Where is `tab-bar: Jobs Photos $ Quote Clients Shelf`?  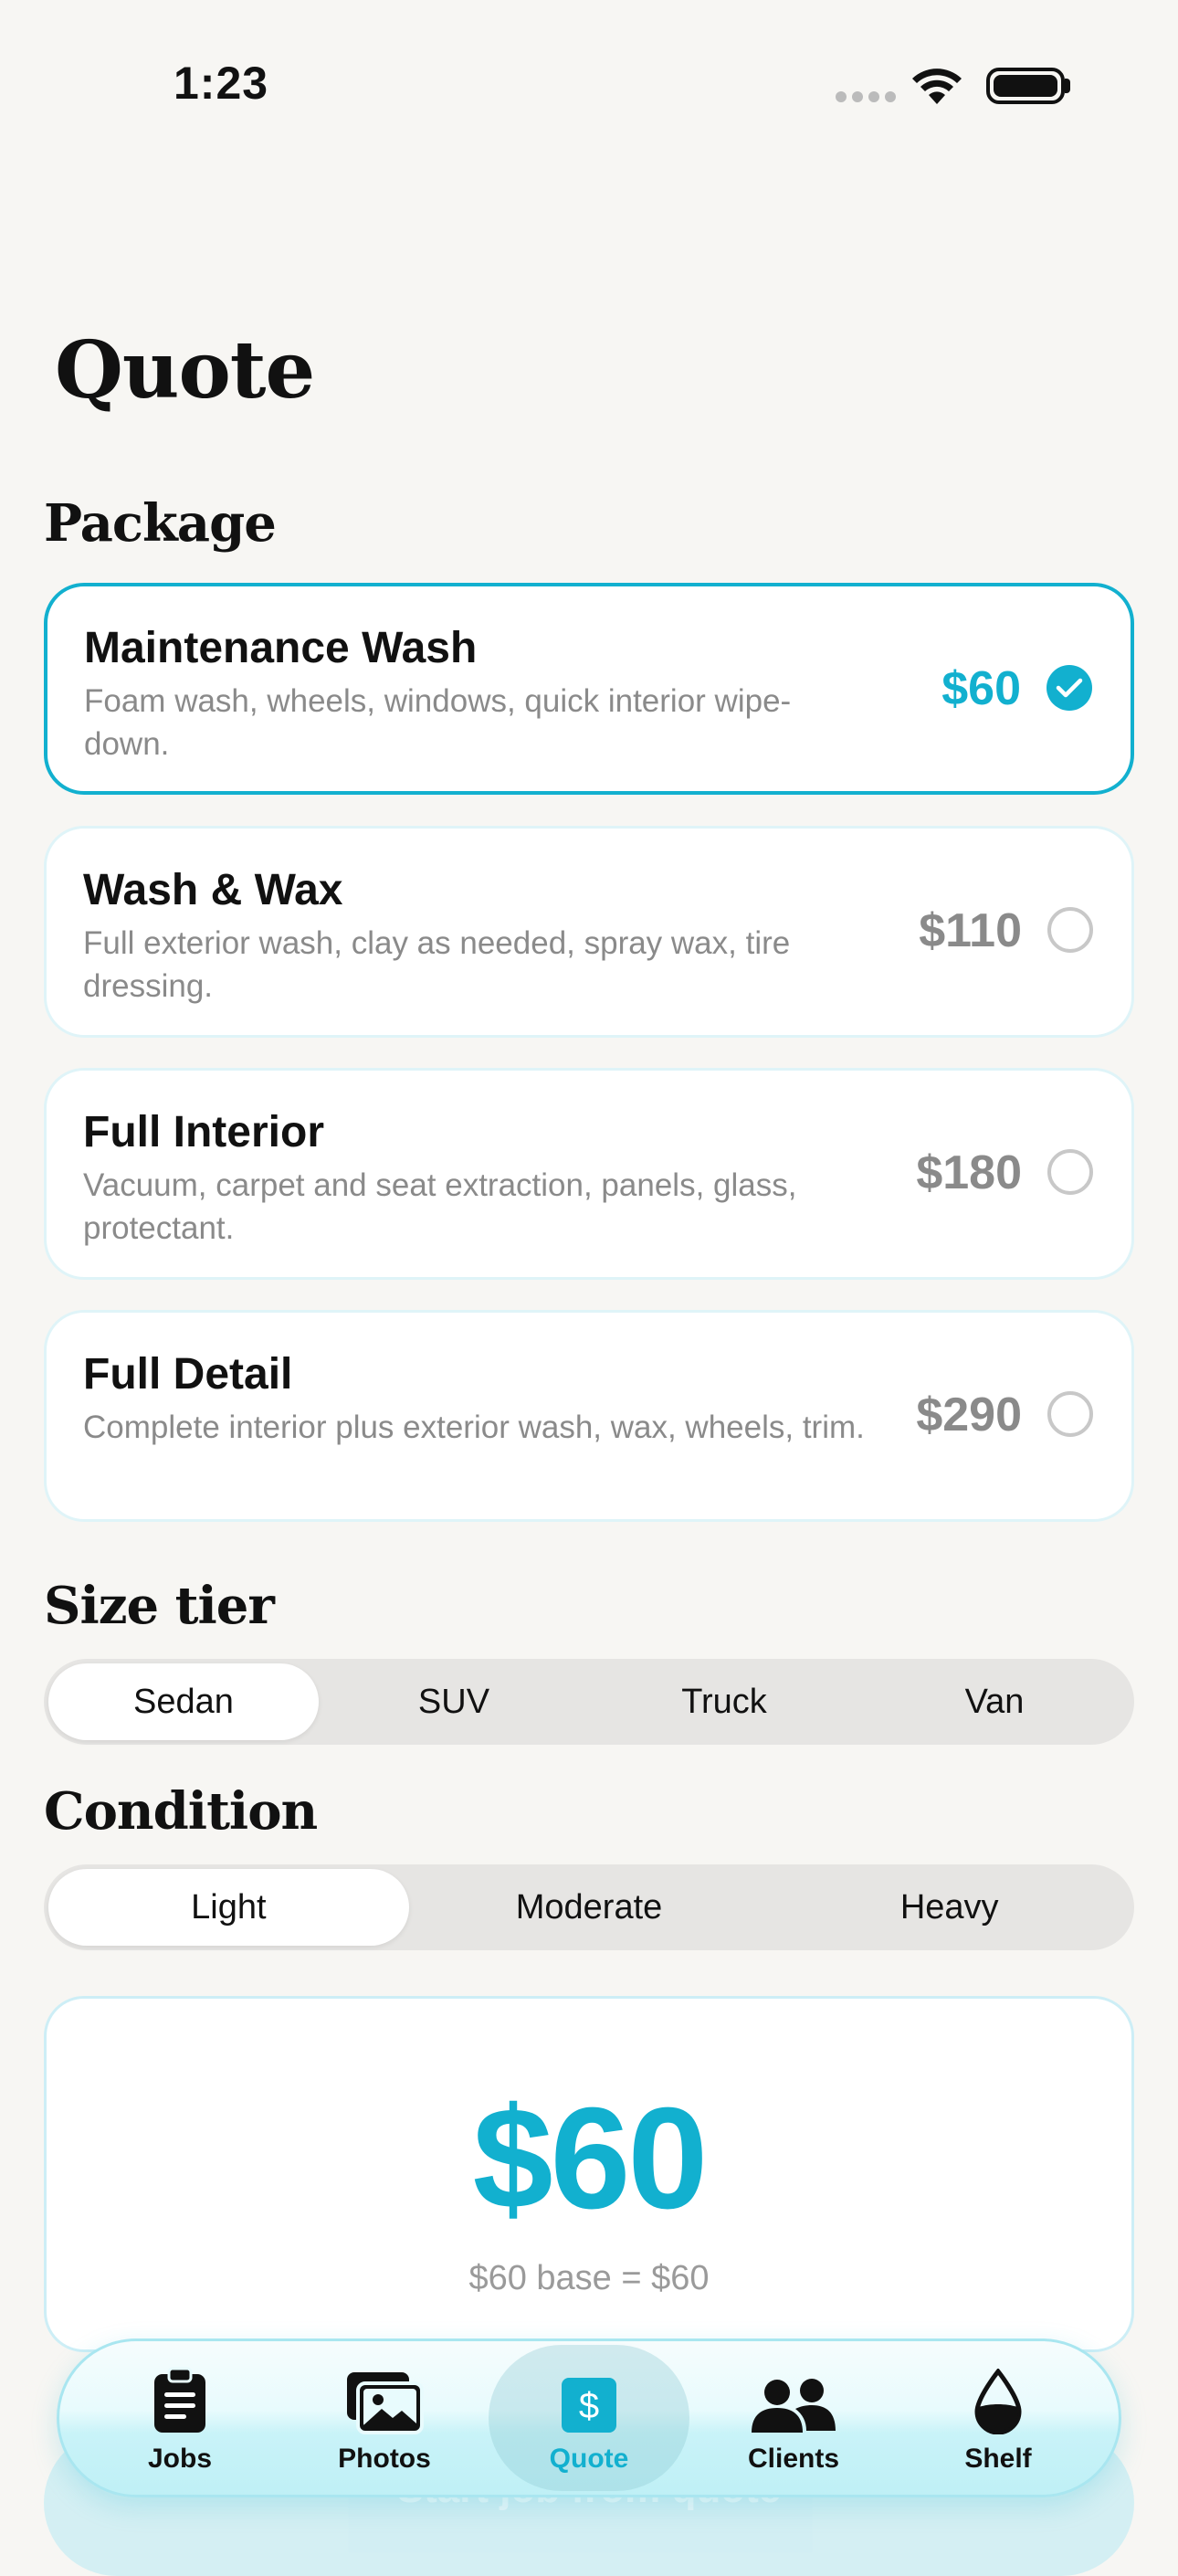 tab-bar: Jobs Photos $ Quote Clients Shelf is located at coordinates (589, 2417).